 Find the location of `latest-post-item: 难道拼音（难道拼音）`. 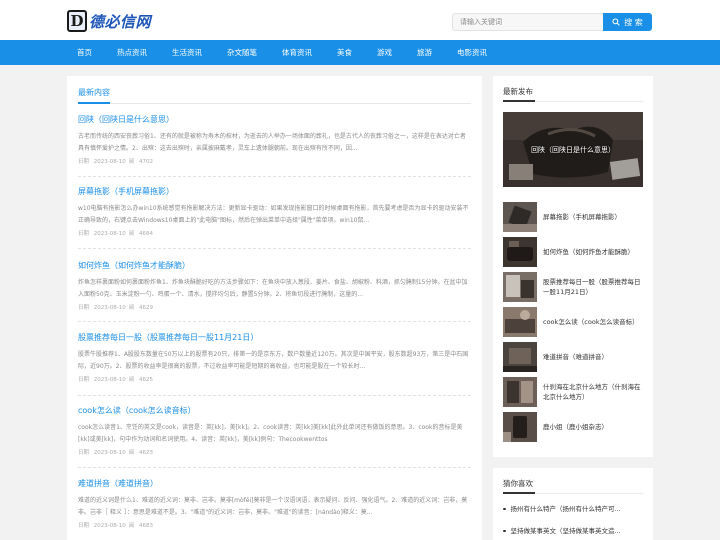

latest-post-item: 难道拼音（难道拼音） is located at coordinates (573, 357).